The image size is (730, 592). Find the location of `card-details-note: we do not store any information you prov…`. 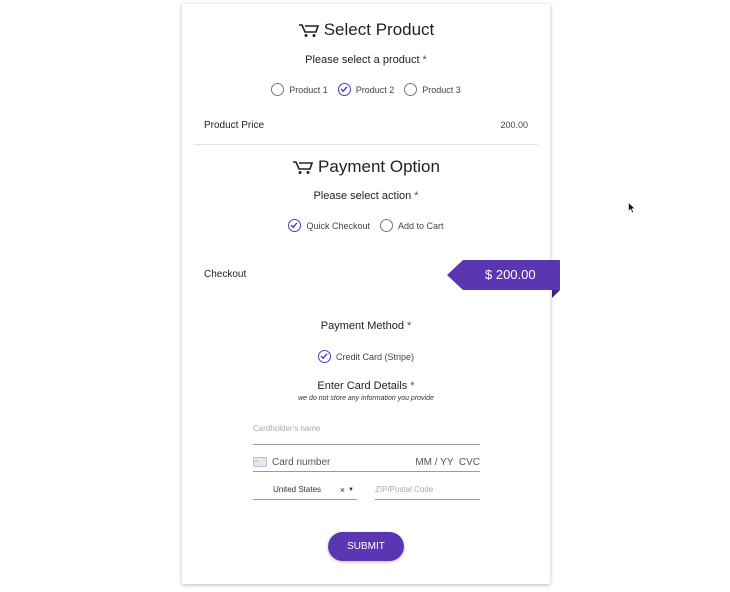

card-details-note: we do not store any information you prov… is located at coordinates (366, 398).